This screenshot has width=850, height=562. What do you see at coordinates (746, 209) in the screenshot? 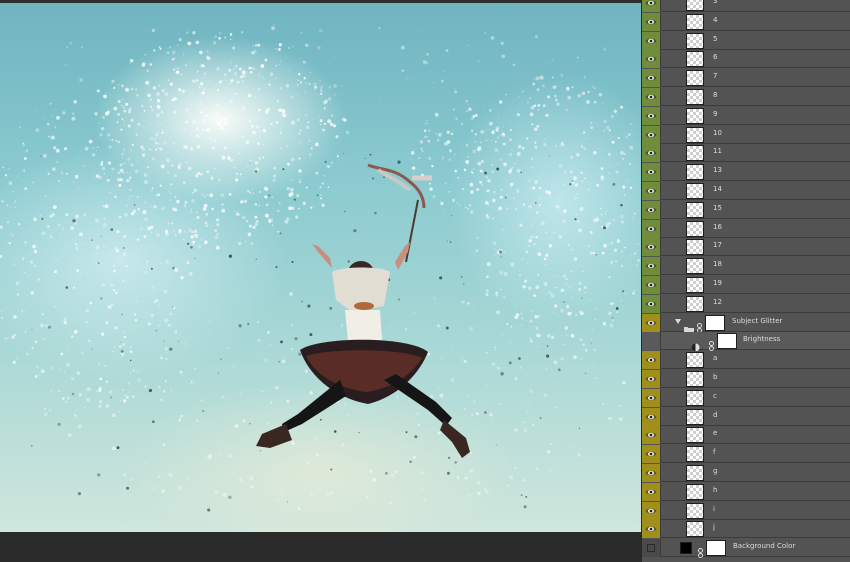
I see `layer-row: 15` at bounding box center [746, 209].